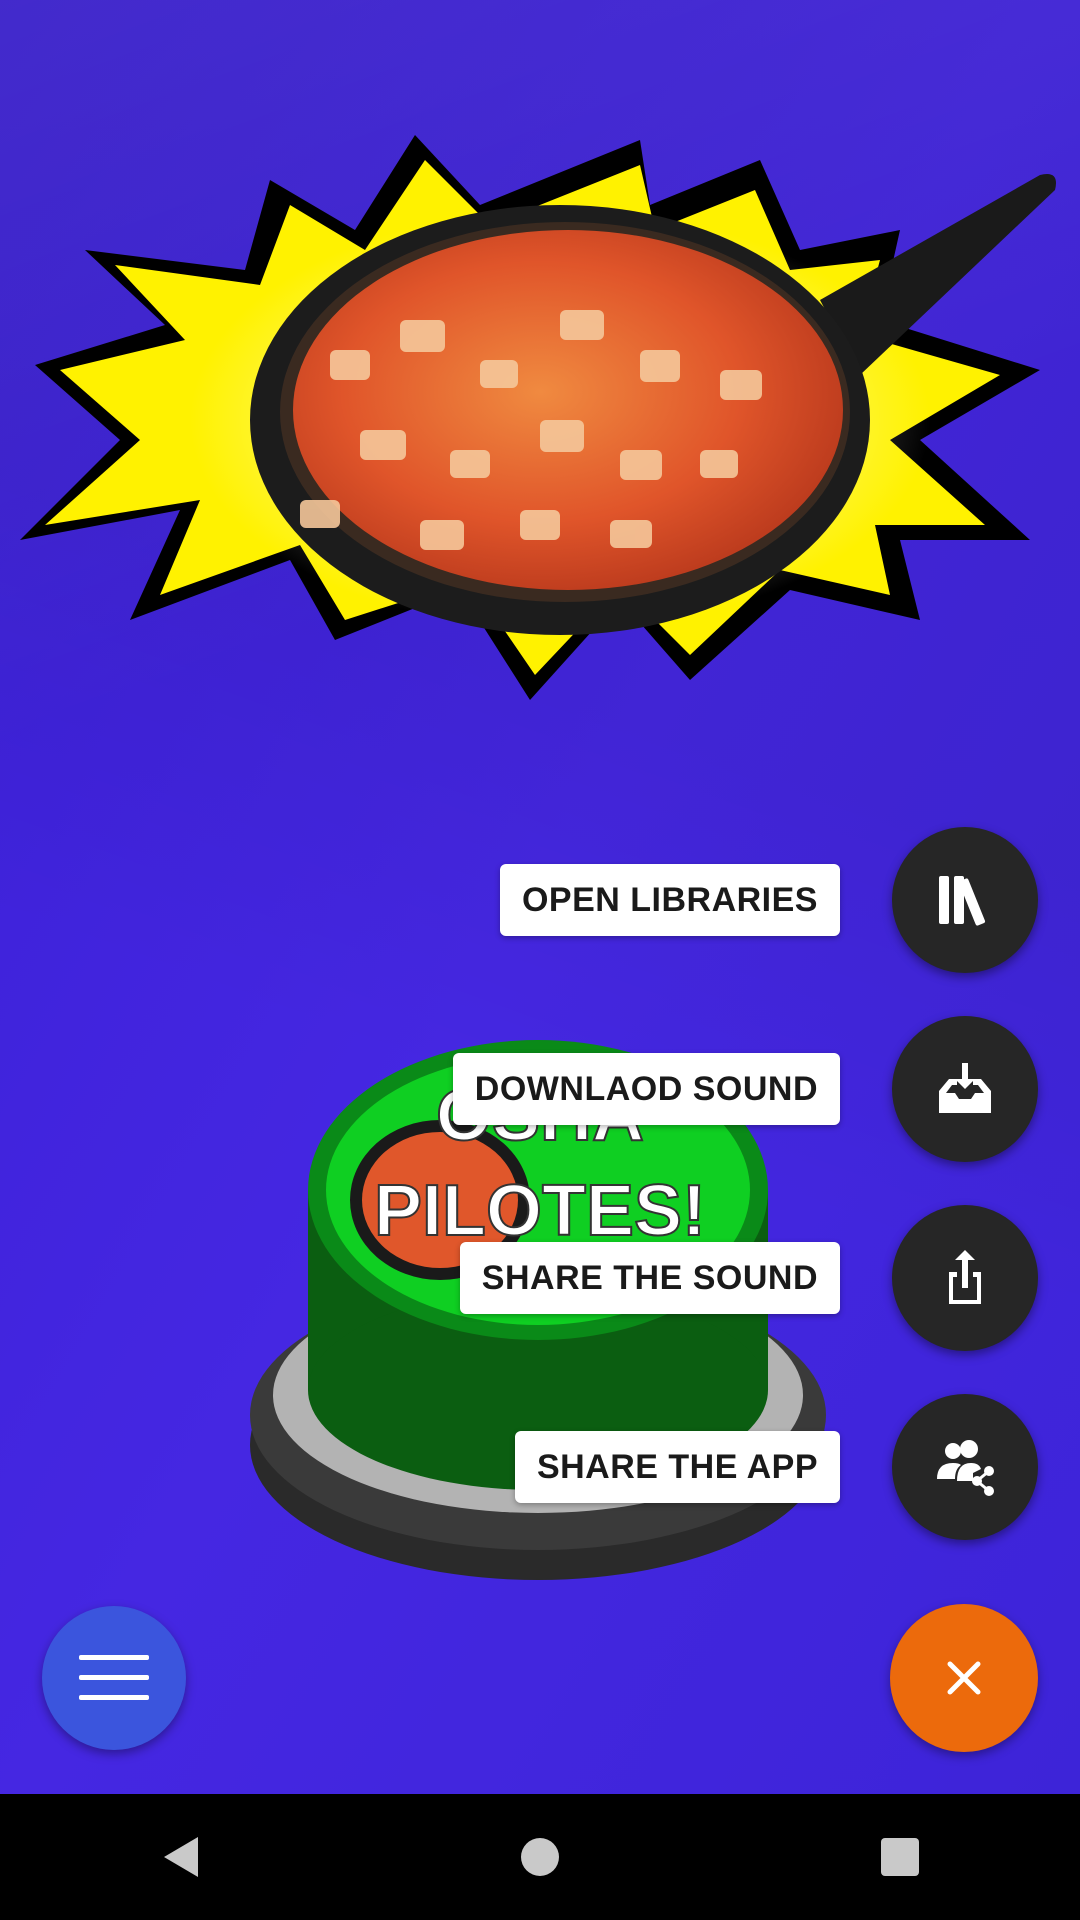 This screenshot has width=1080, height=1920. I want to click on share-sound-button, so click(965, 1278).